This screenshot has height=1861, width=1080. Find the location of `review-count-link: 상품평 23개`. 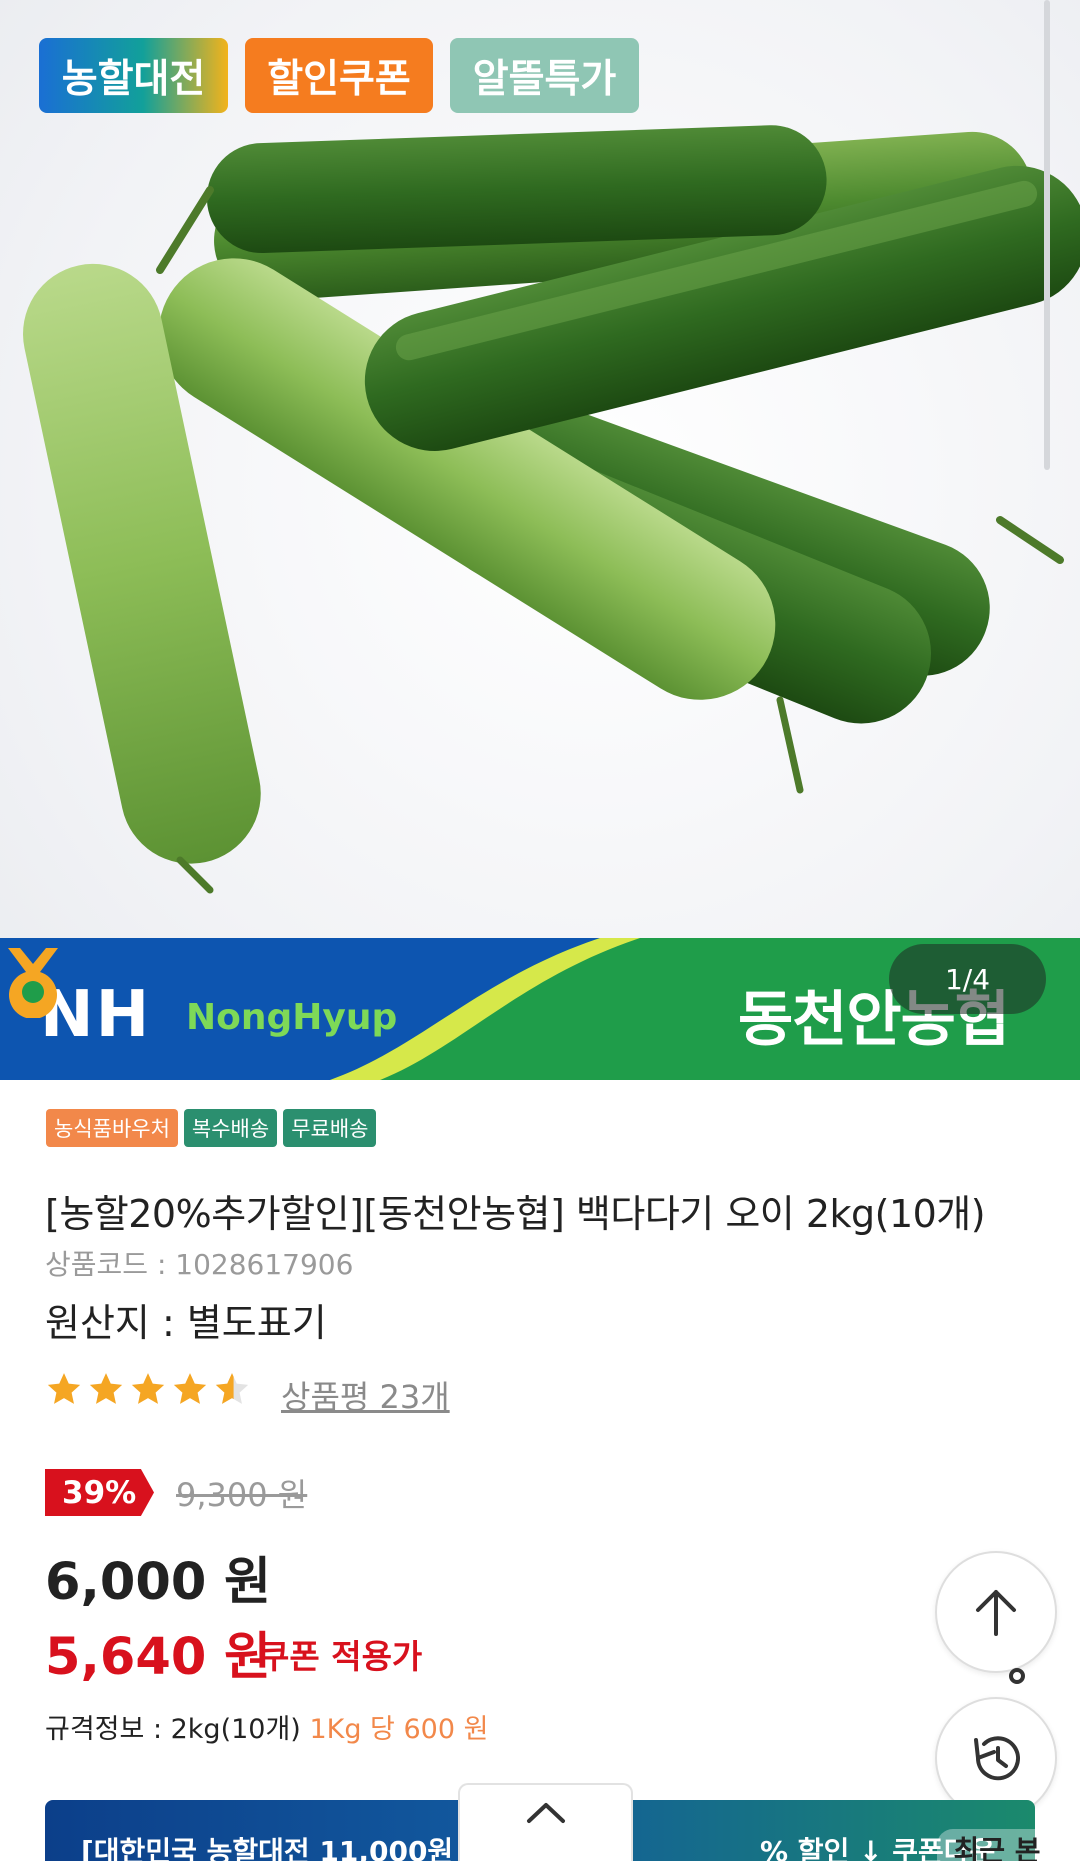

review-count-link: 상품평 23개 is located at coordinates (365, 1395).